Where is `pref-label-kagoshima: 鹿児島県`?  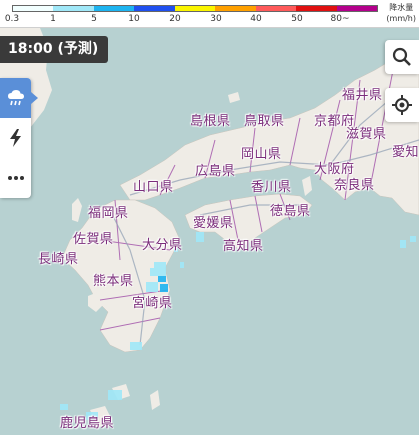 pref-label-kagoshima: 鹿児島県 is located at coordinates (87, 423).